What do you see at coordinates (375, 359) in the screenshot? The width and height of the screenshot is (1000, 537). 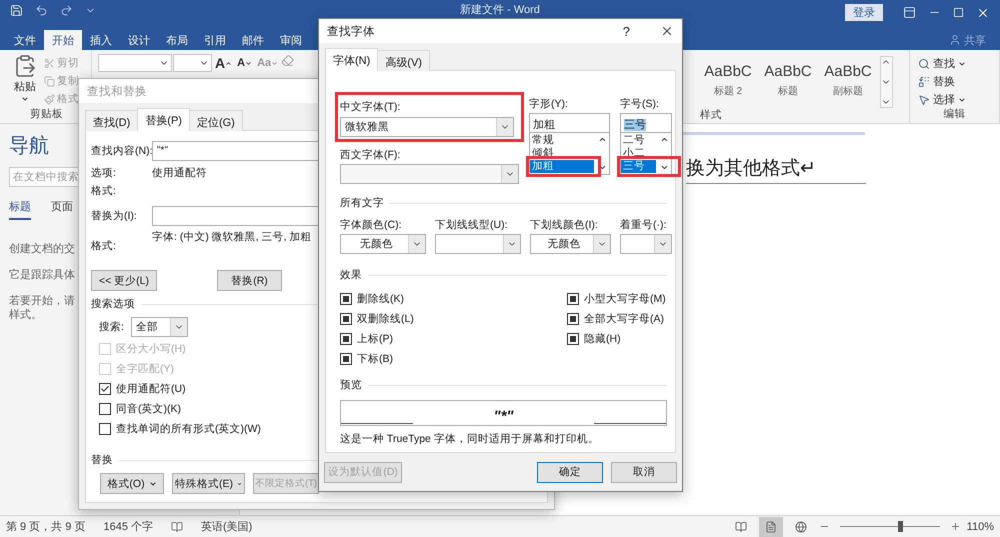 I see `checkbox-label: 下标(B)` at bounding box center [375, 359].